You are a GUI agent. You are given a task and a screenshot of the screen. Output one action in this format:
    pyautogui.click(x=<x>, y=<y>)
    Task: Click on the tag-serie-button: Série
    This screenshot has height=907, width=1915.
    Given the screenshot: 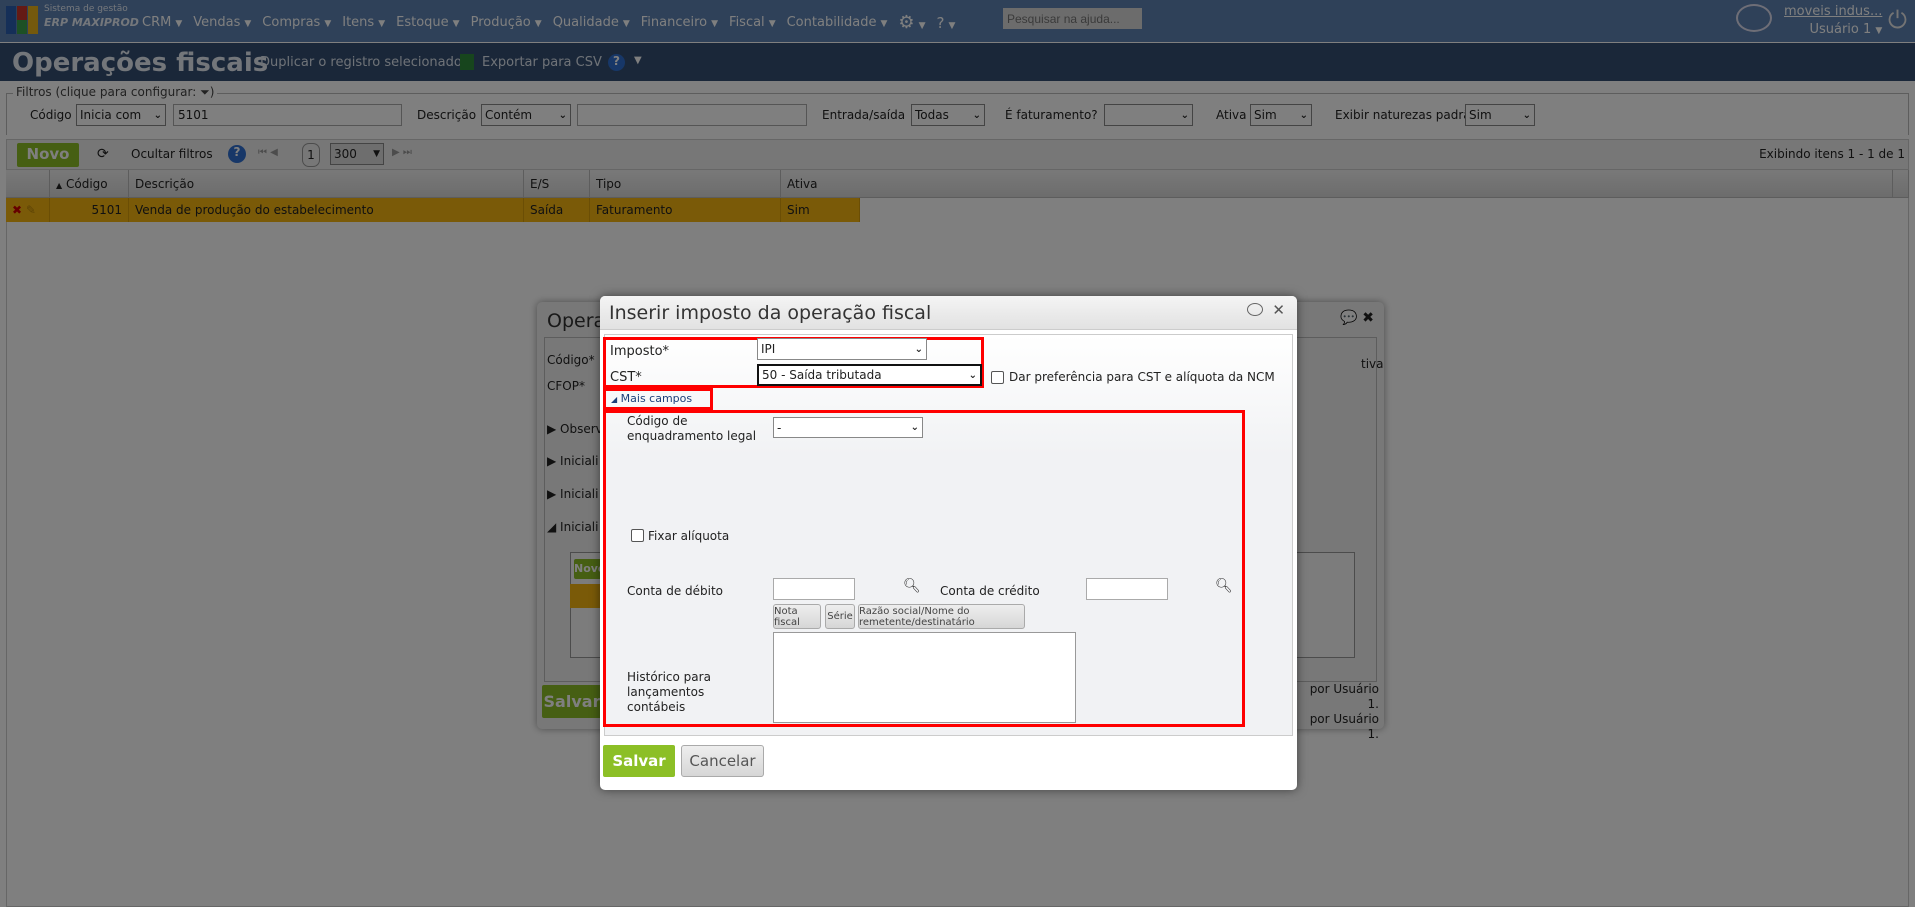 What is the action you would take?
    pyautogui.click(x=840, y=616)
    